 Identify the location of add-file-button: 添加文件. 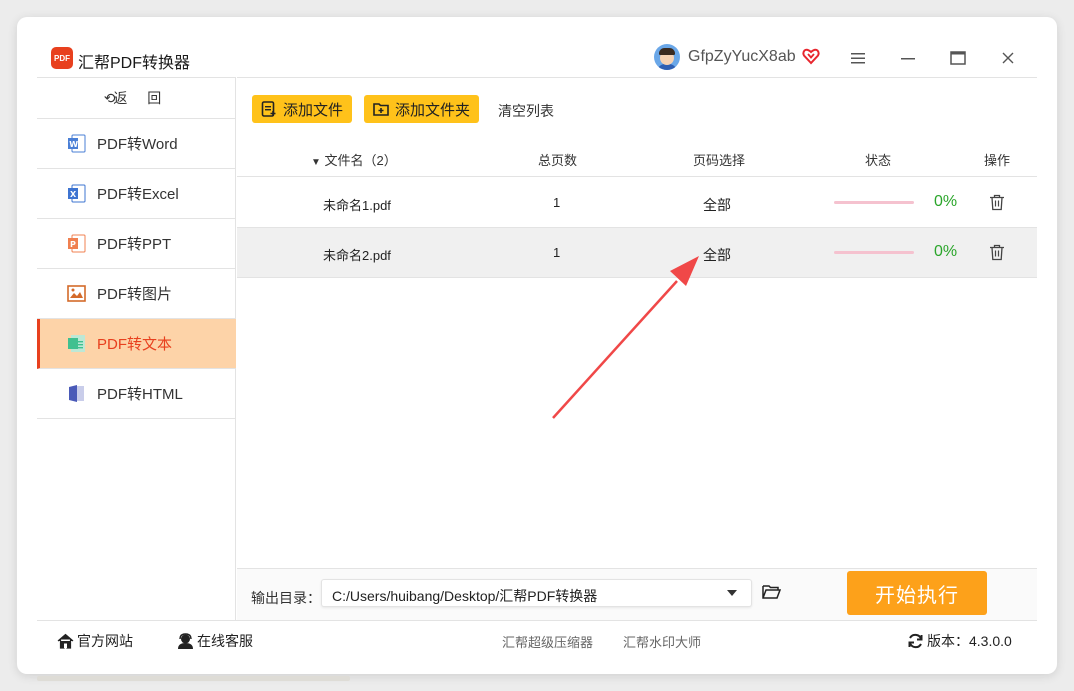
(302, 109).